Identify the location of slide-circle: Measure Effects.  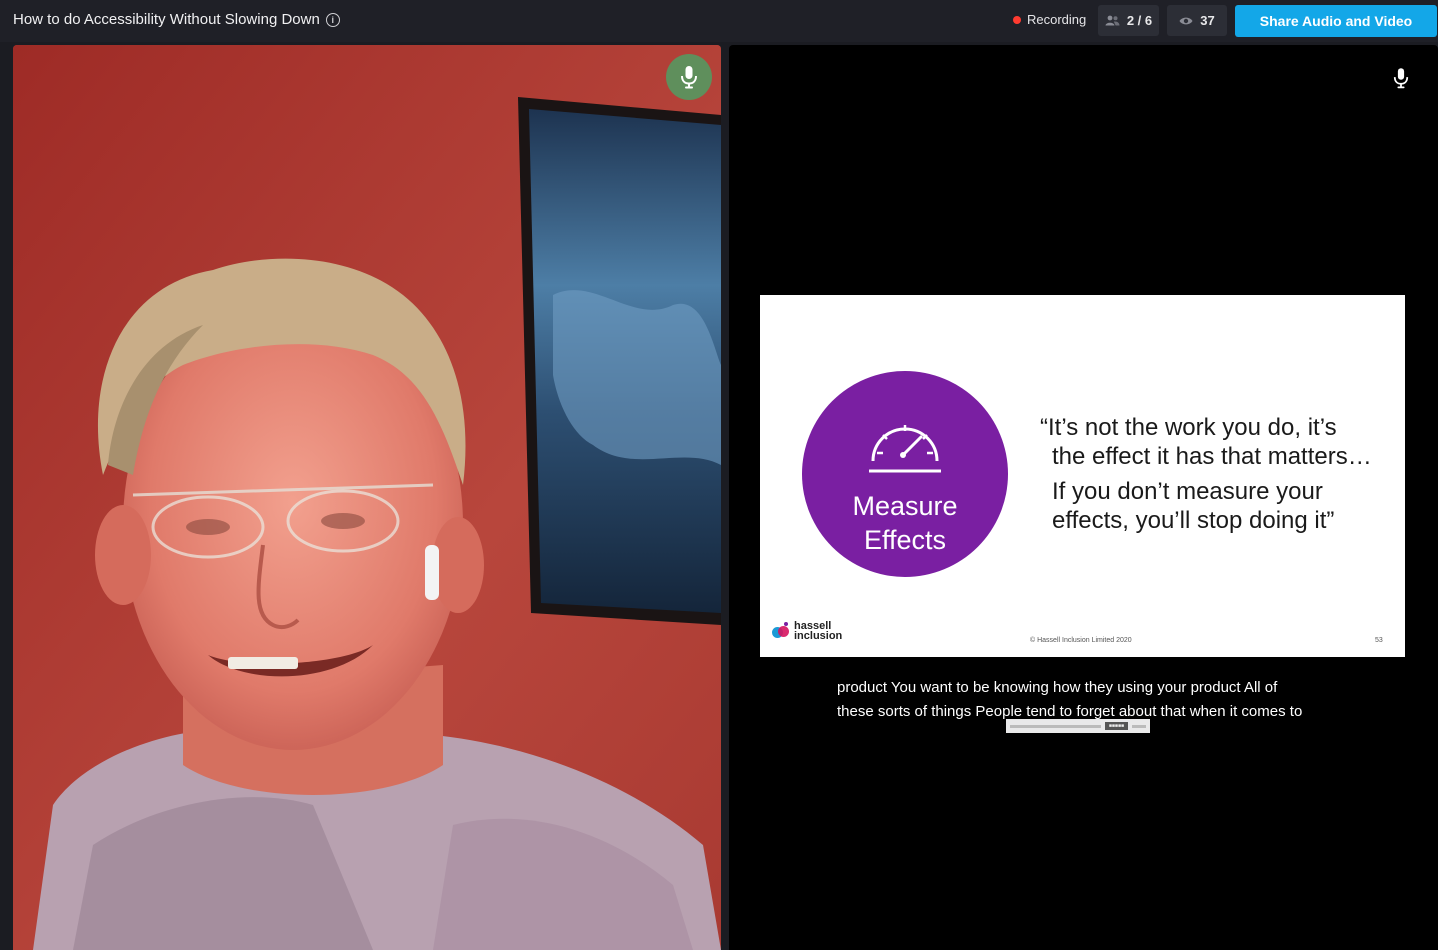
(905, 474).